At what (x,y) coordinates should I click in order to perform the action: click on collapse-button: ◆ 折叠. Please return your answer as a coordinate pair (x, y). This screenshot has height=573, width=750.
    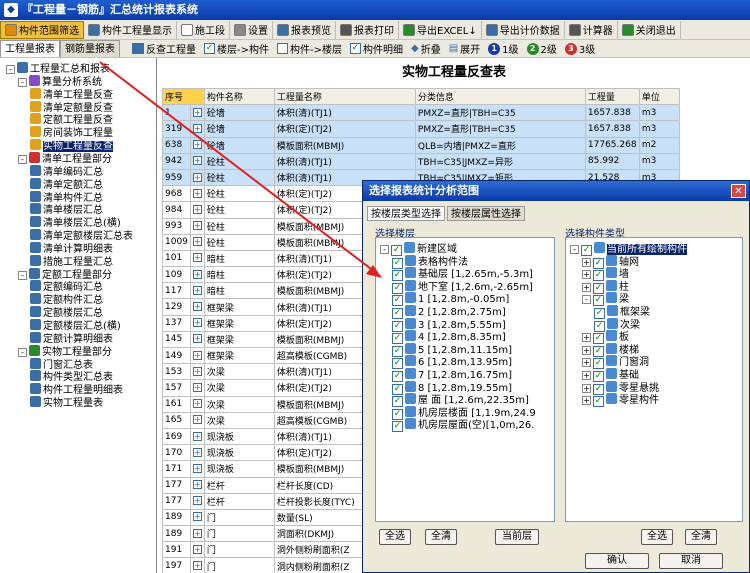
    Looking at the image, I should click on (426, 49).